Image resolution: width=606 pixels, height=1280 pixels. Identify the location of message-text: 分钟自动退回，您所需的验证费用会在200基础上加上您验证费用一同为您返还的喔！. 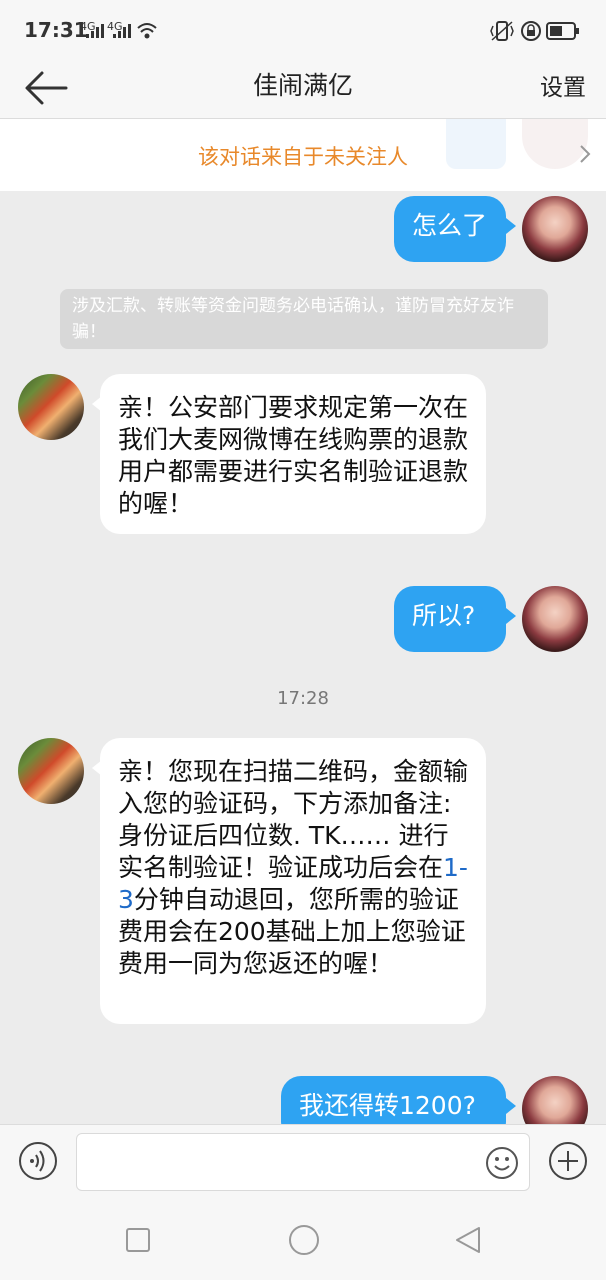
(292, 931).